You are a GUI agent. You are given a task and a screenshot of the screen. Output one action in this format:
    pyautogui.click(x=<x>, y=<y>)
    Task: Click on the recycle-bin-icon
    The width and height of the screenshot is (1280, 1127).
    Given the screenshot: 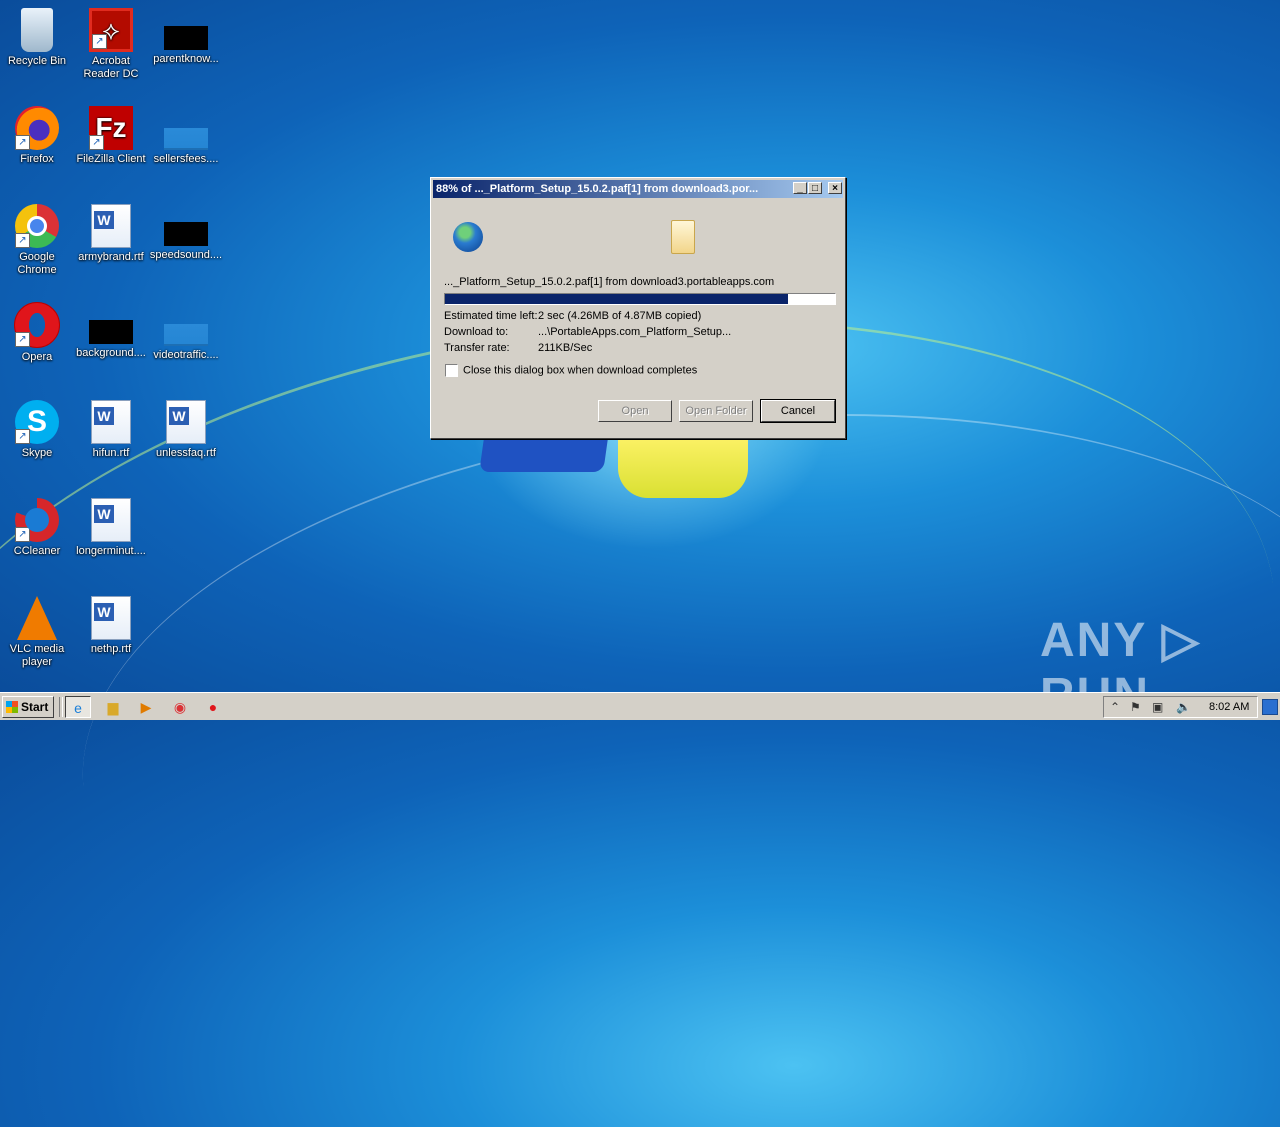 What is the action you would take?
    pyautogui.click(x=37, y=30)
    